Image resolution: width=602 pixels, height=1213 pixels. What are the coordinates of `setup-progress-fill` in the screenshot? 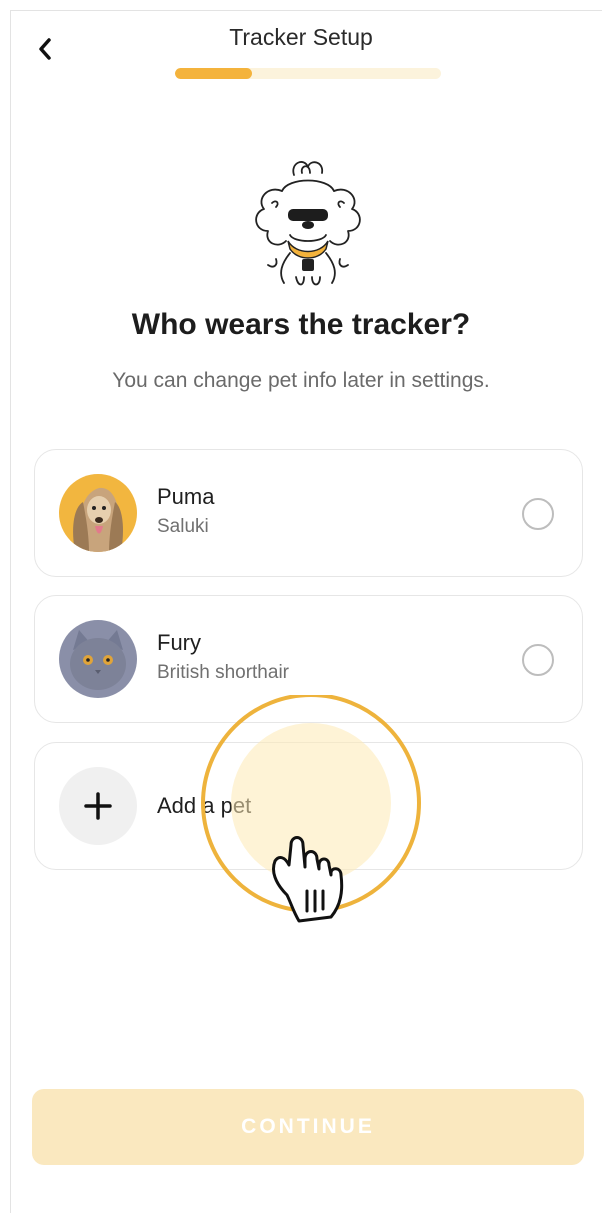 It's located at (214, 73).